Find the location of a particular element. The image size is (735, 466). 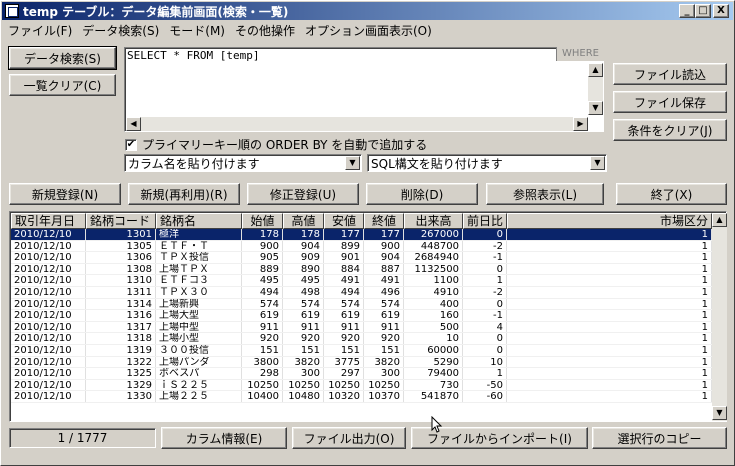

data-search-button: データ検索(S) is located at coordinates (62, 58).